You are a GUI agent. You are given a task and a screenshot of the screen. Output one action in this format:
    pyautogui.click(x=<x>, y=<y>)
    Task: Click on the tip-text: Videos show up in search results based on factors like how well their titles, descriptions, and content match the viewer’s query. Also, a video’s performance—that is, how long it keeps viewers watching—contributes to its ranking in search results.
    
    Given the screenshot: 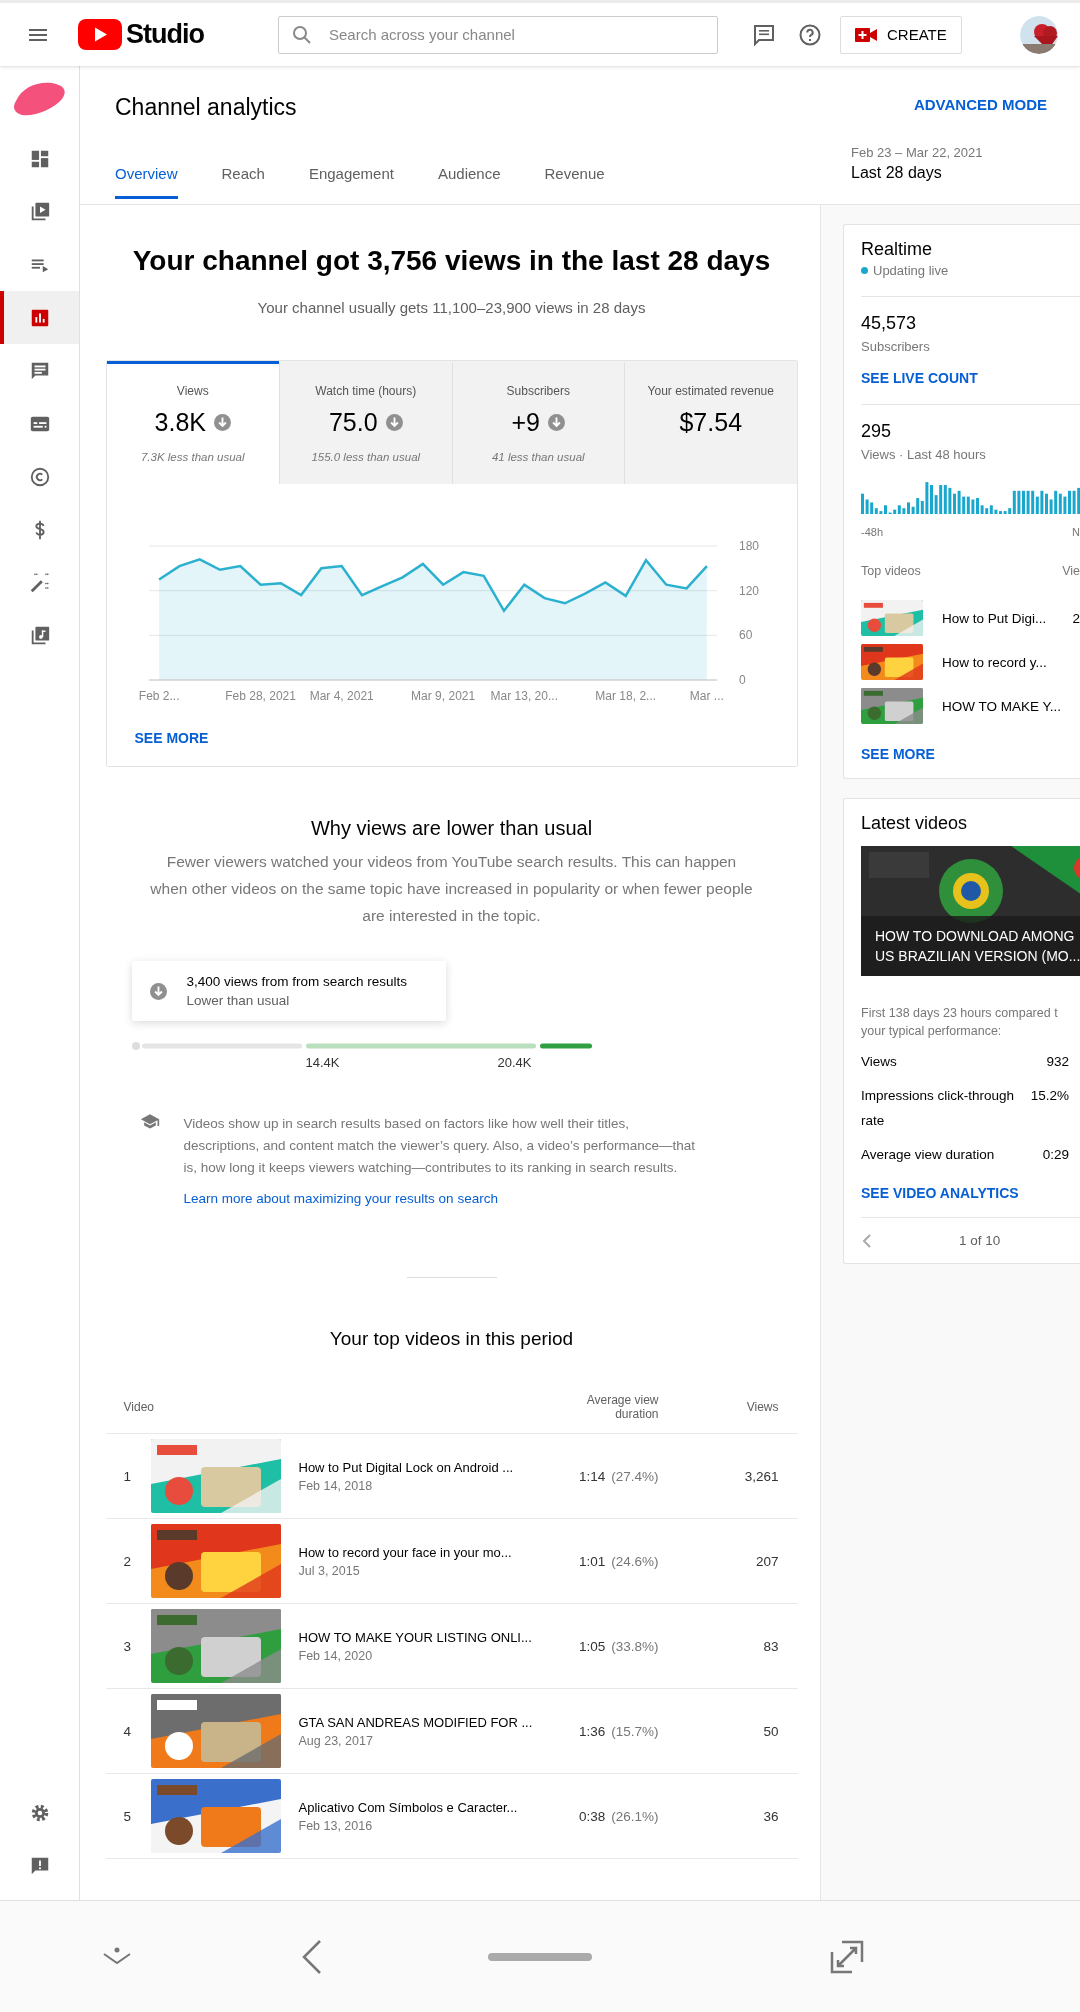 What is the action you would take?
    pyautogui.click(x=440, y=1146)
    